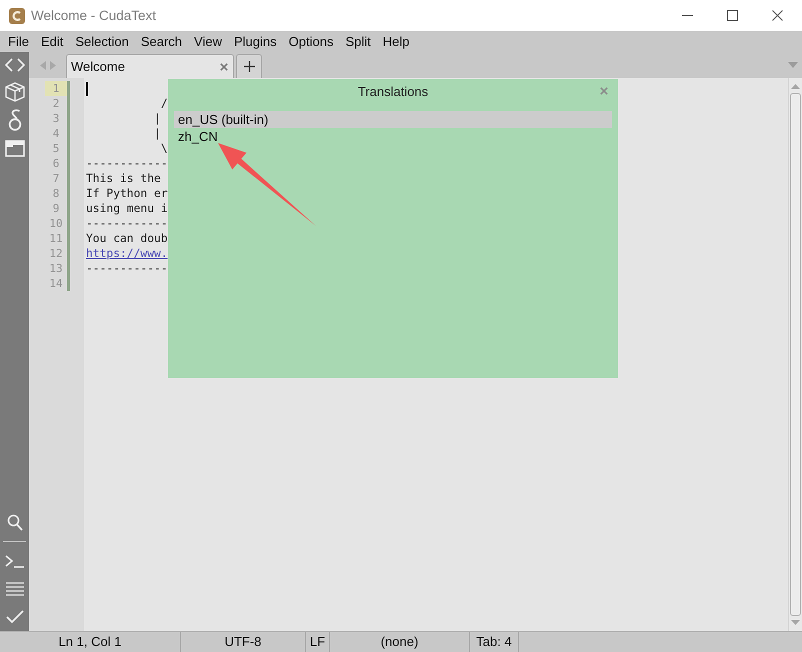  I want to click on line-number: 4, so click(56, 133).